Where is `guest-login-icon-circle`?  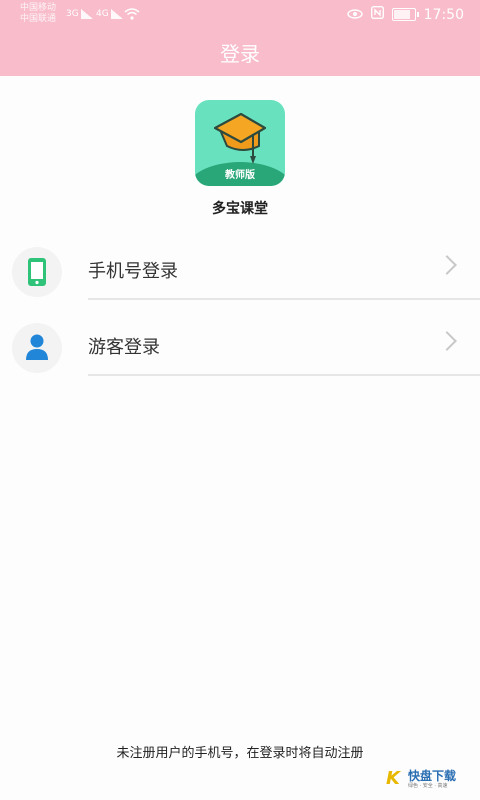
guest-login-icon-circle is located at coordinates (37, 348).